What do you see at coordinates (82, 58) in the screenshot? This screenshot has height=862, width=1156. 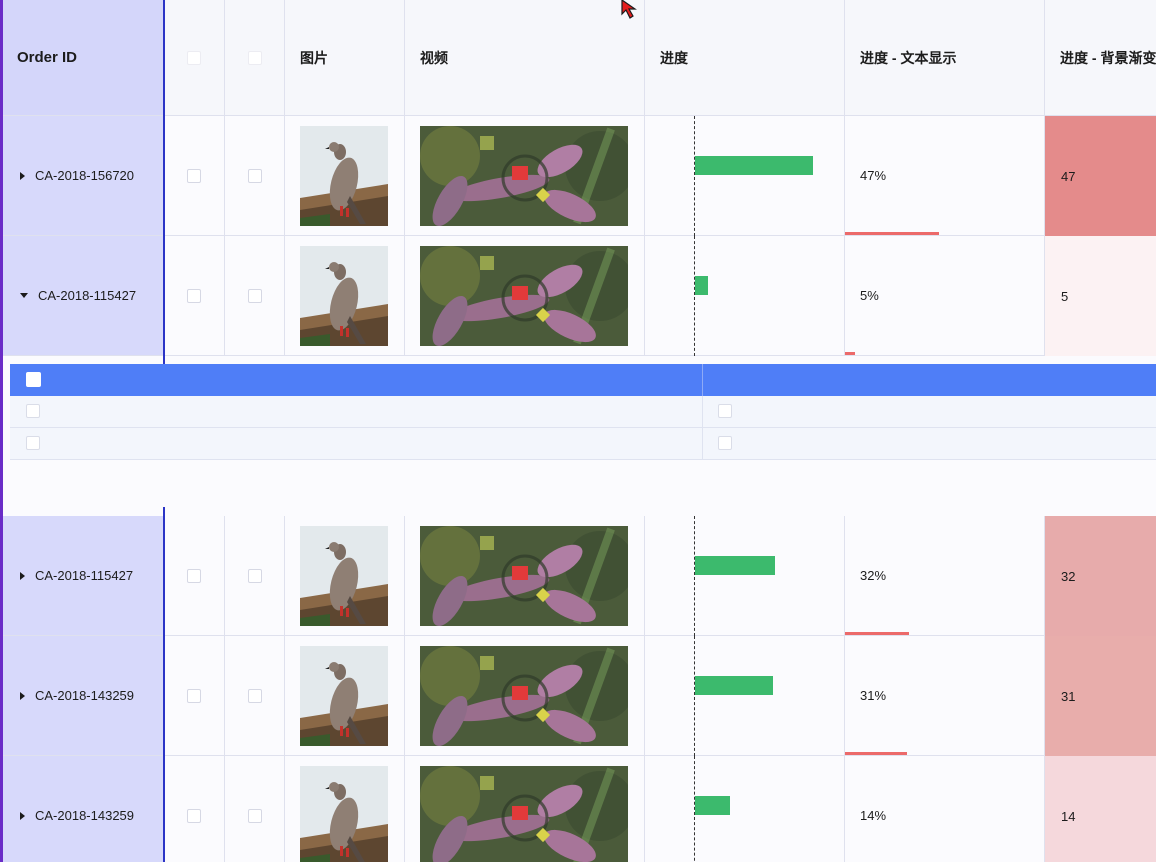 I see `header-order-id: Order ID` at bounding box center [82, 58].